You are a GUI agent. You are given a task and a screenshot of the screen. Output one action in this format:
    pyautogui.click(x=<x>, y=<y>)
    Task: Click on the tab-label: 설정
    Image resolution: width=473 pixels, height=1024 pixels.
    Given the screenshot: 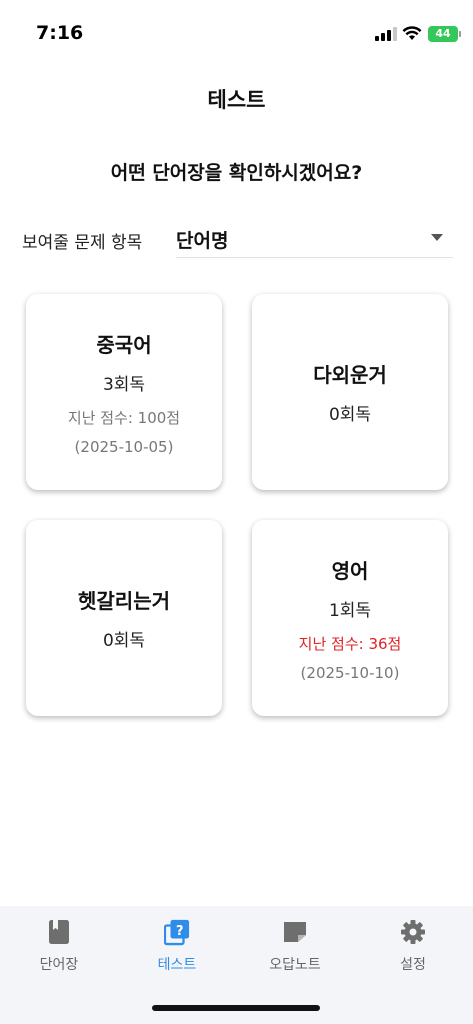 What is the action you would take?
    pyautogui.click(x=413, y=965)
    